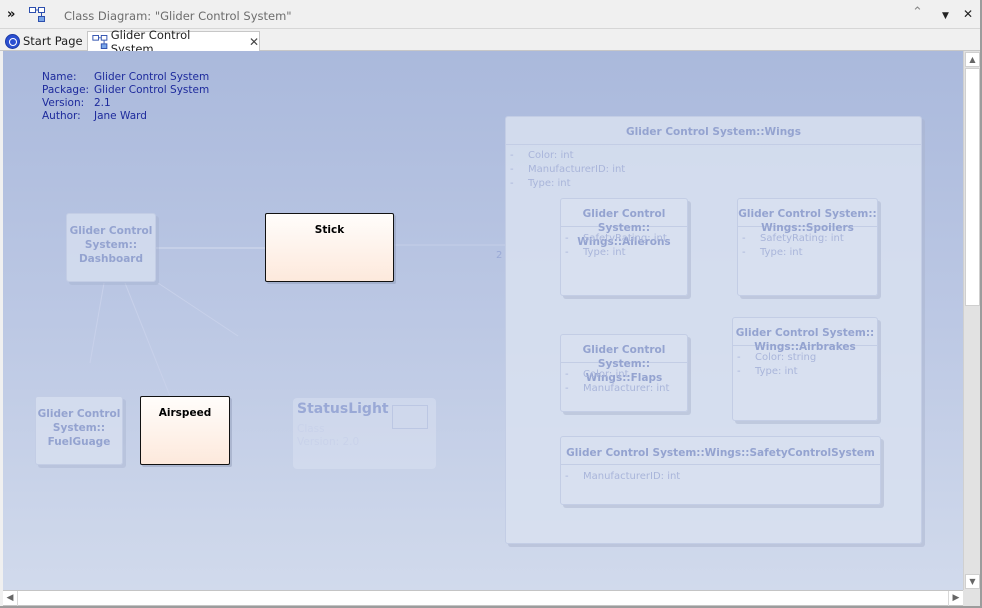 The width and height of the screenshot is (982, 608). I want to click on attribute-list: - Color: int - Manufacturer: int, so click(624, 379).